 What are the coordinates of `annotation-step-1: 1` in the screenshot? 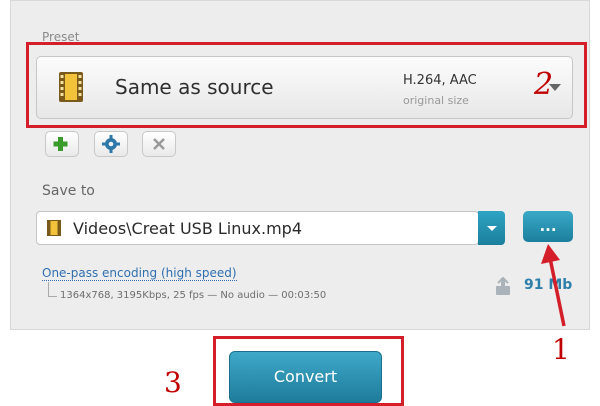 It's located at (561, 349).